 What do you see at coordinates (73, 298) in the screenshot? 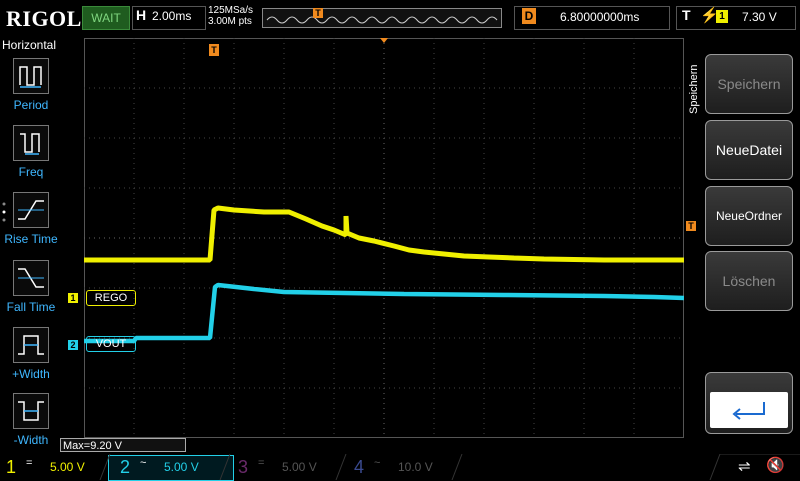
I see `ch1-marker: 1` at bounding box center [73, 298].